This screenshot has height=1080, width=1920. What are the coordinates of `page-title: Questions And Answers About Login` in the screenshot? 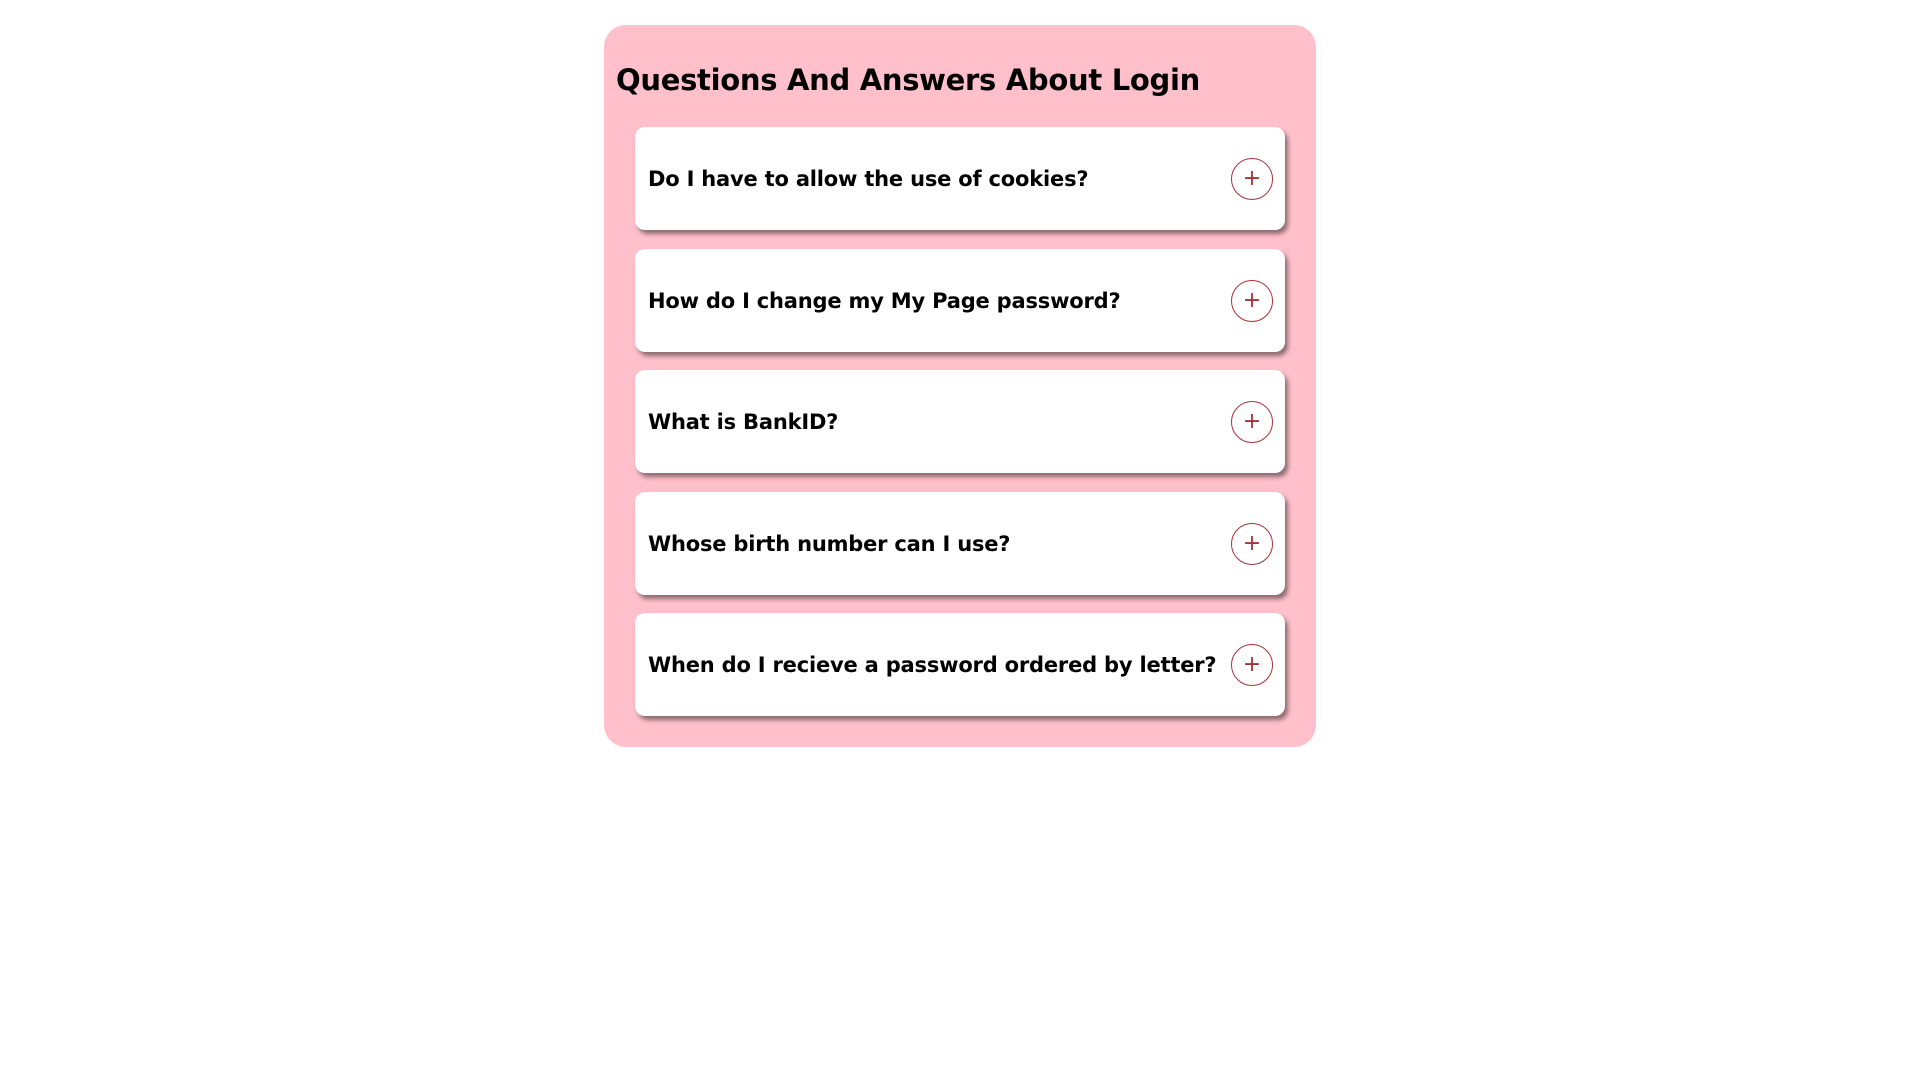 It's located at (908, 80).